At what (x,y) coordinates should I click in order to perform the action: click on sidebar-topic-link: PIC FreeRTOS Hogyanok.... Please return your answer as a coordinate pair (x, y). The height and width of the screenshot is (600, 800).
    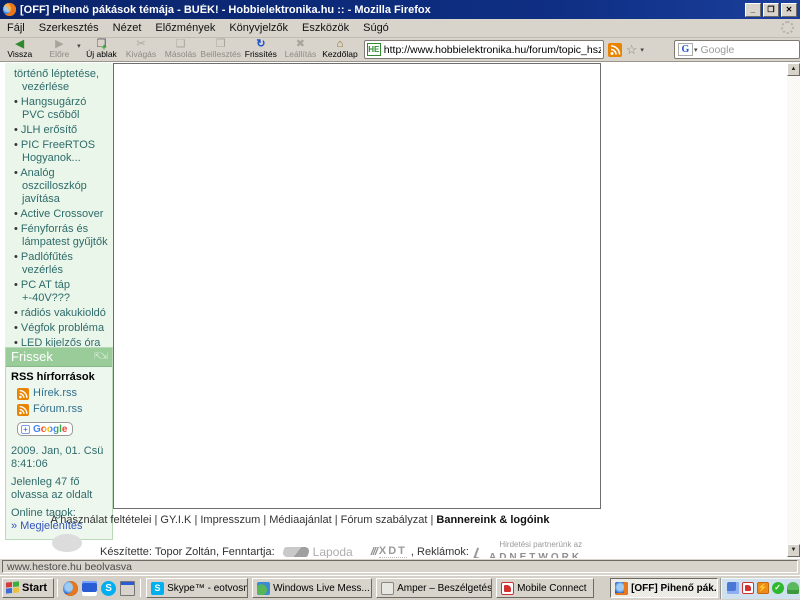
    Looking at the image, I should click on (64, 152).